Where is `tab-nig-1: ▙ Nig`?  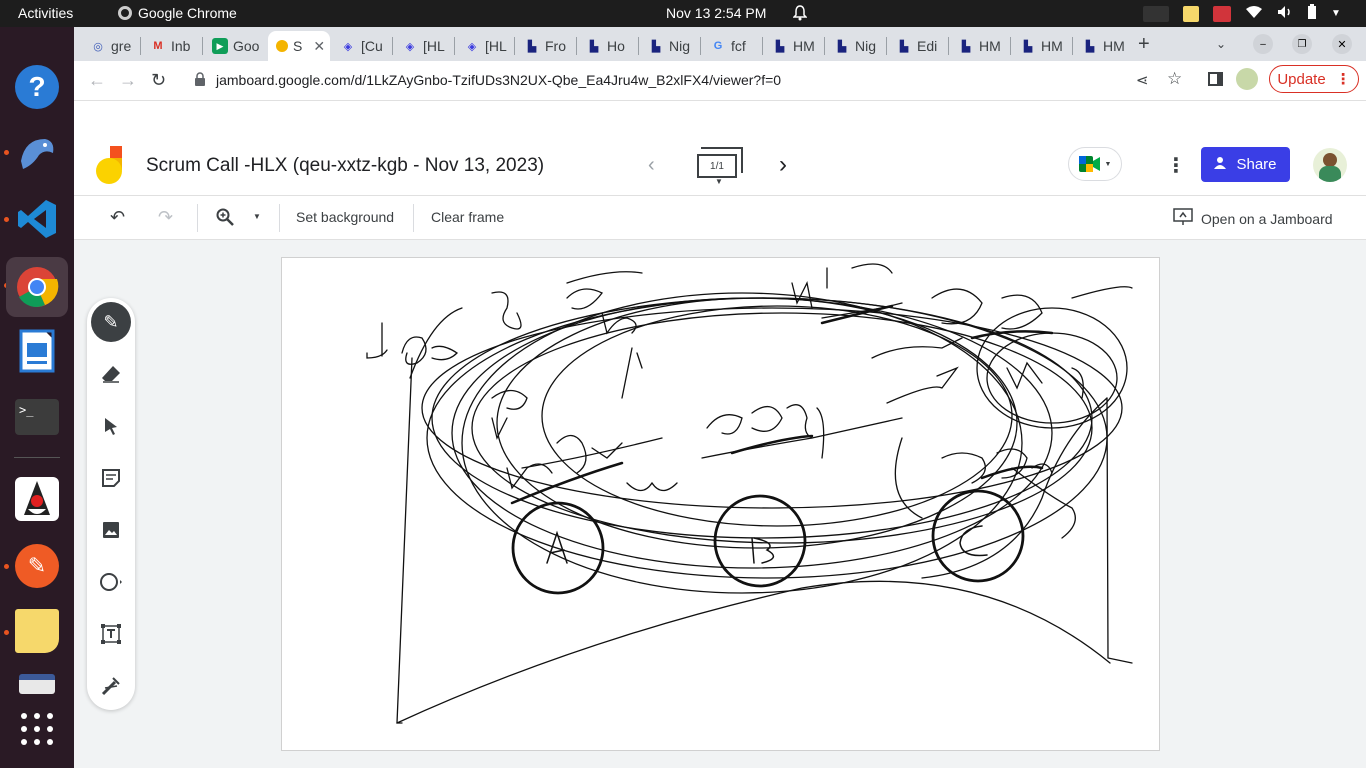 tab-nig-1: ▙ Nig is located at coordinates (669, 46).